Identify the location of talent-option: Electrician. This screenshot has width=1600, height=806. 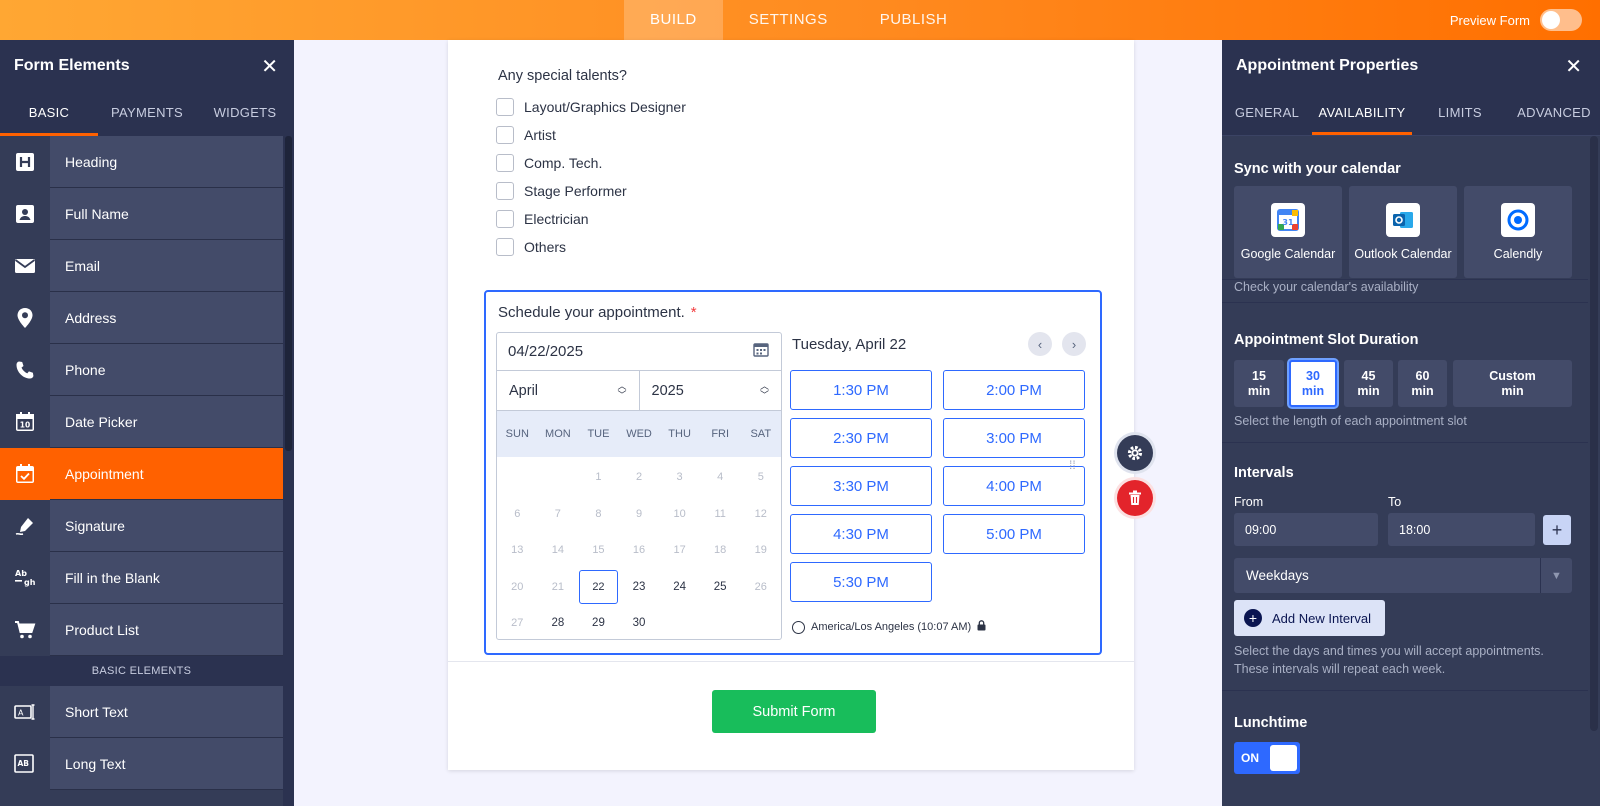
(542, 219).